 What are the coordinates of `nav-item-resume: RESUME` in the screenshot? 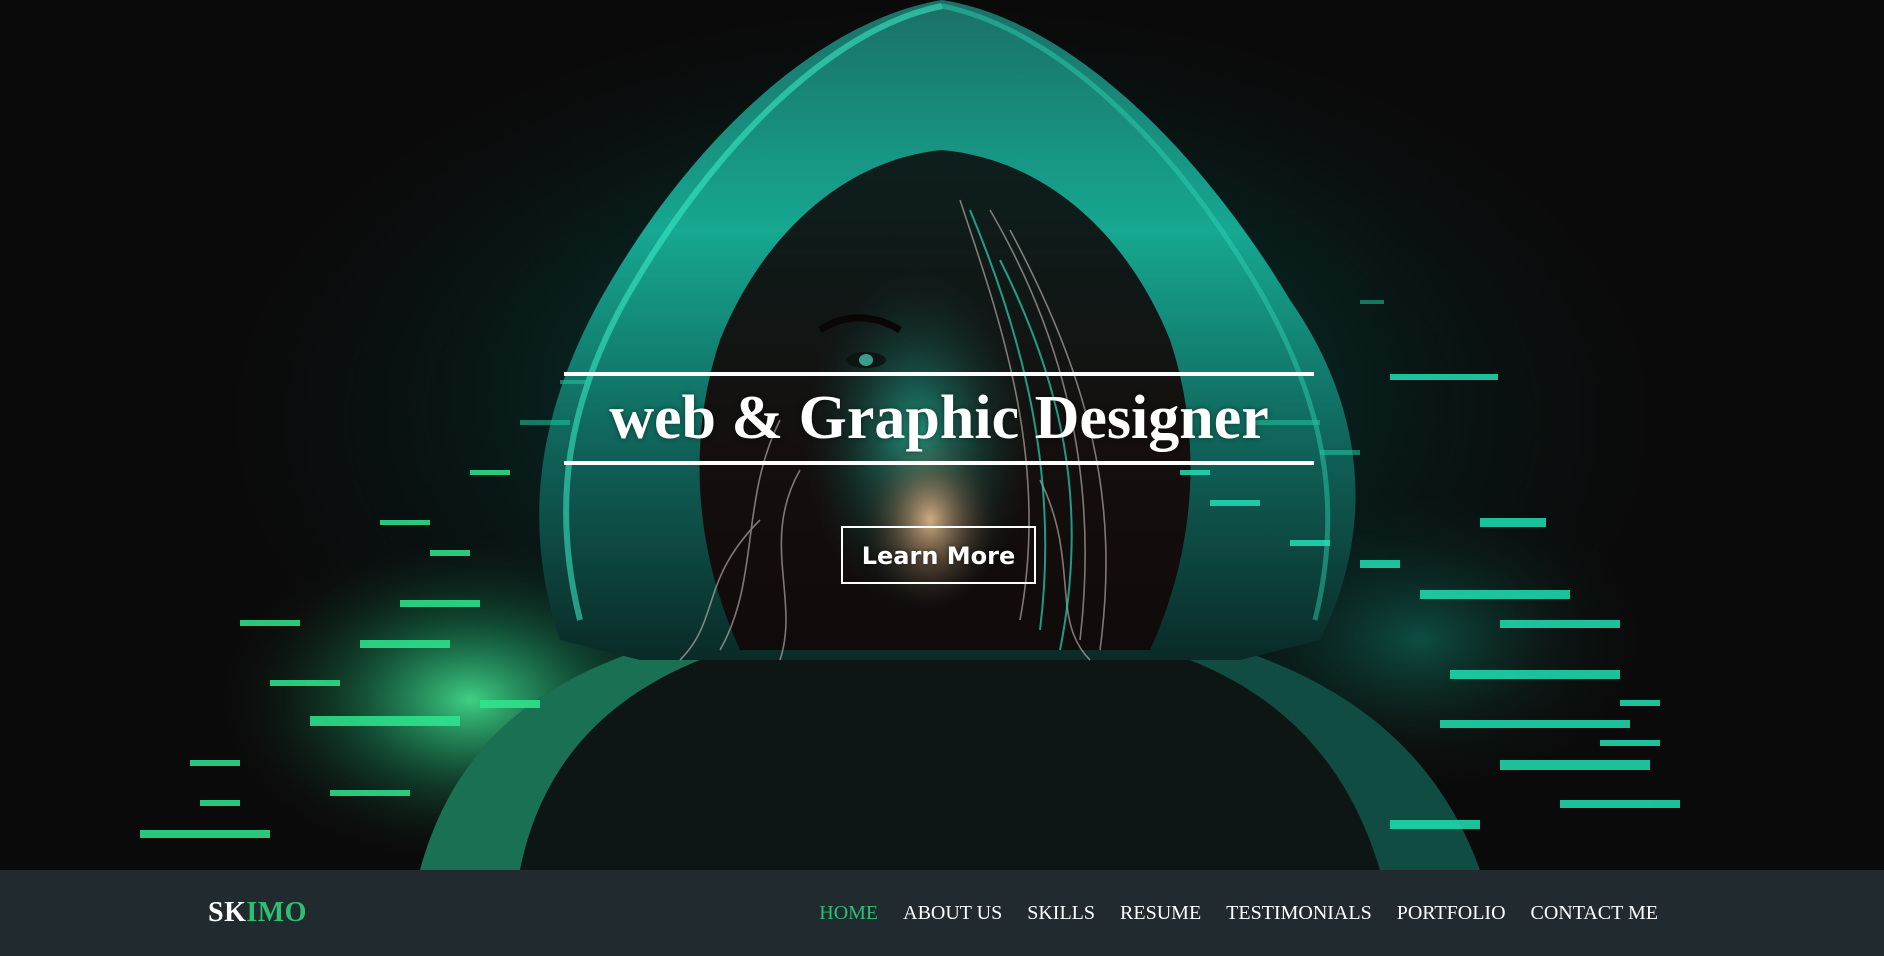 It's located at (1160, 913).